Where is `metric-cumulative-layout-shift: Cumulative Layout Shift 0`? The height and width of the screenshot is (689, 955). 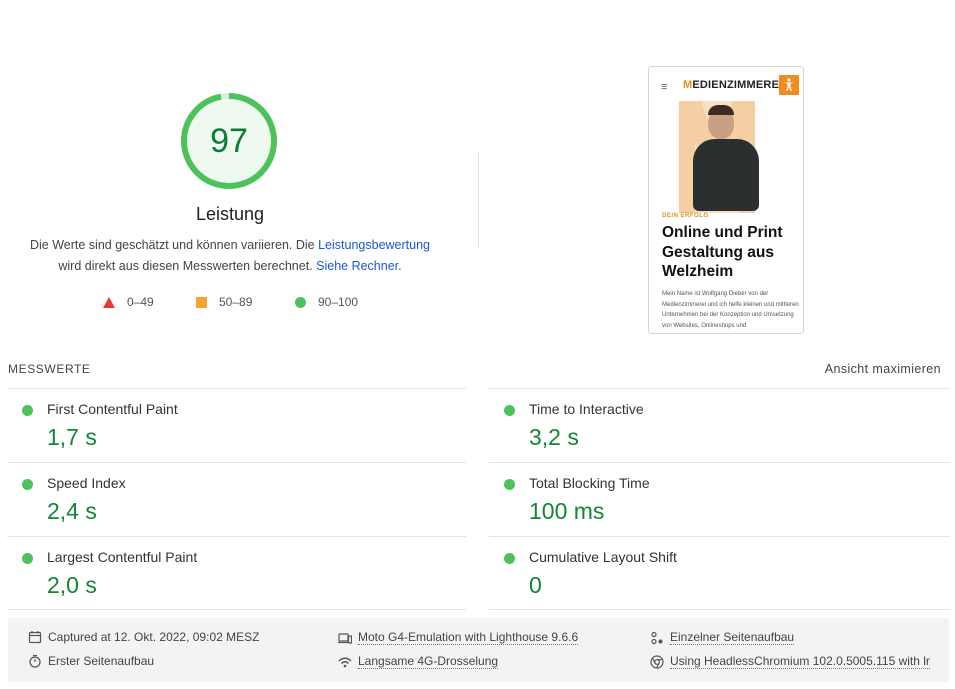 metric-cumulative-layout-shift: Cumulative Layout Shift 0 is located at coordinates (719, 573).